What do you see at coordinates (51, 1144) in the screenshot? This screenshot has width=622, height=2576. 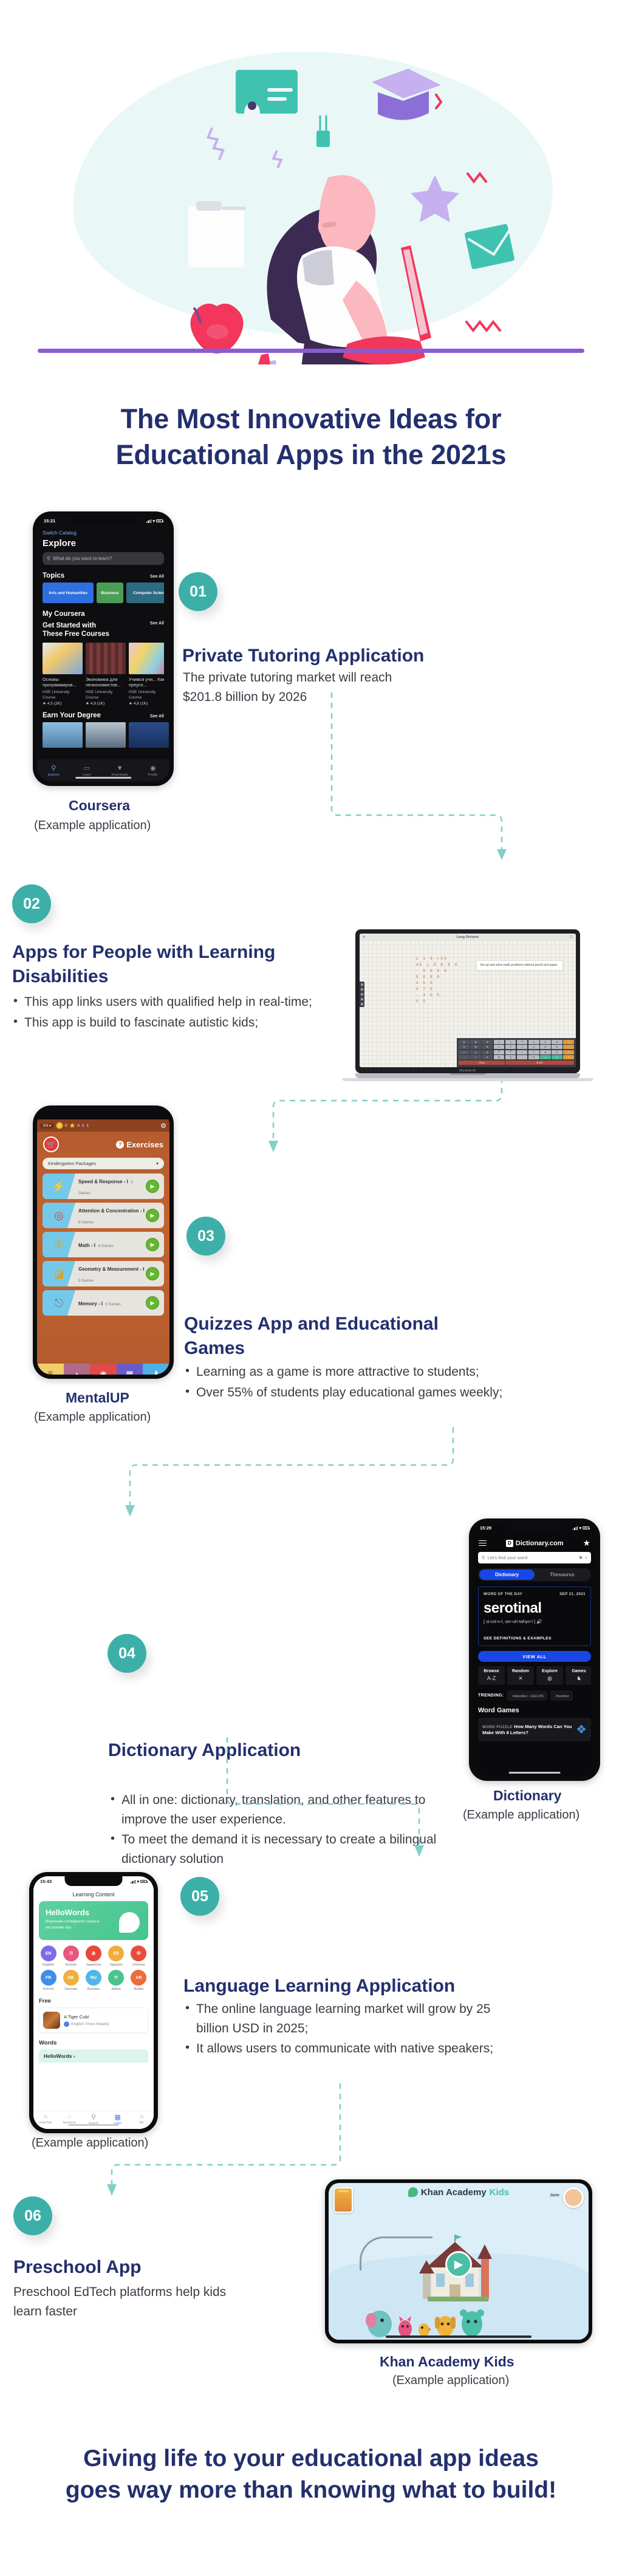 I see `cart-icon: 🛒` at bounding box center [51, 1144].